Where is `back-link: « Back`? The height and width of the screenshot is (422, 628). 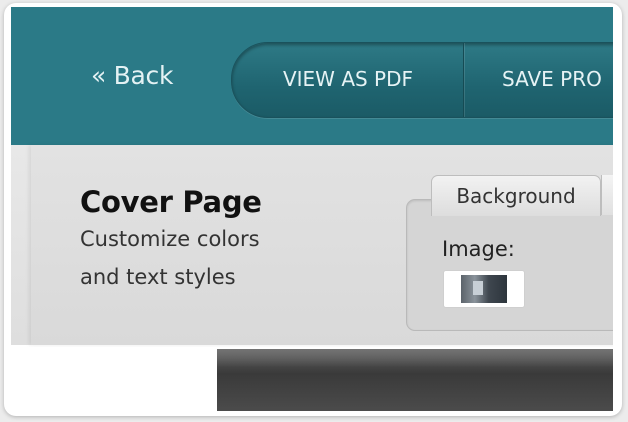
back-link: « Back is located at coordinates (132, 75).